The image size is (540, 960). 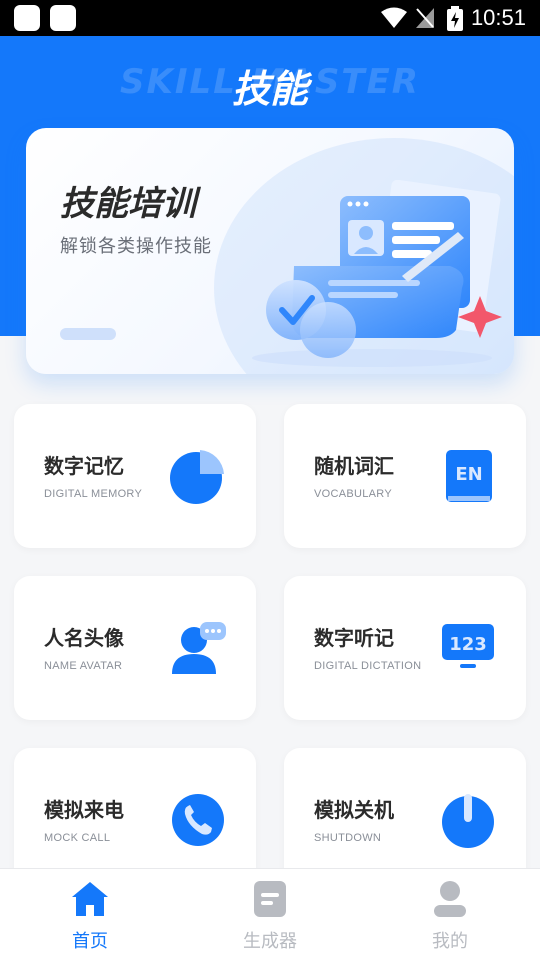 I want to click on card-subtitle: NAME AVATAR, so click(x=83, y=666).